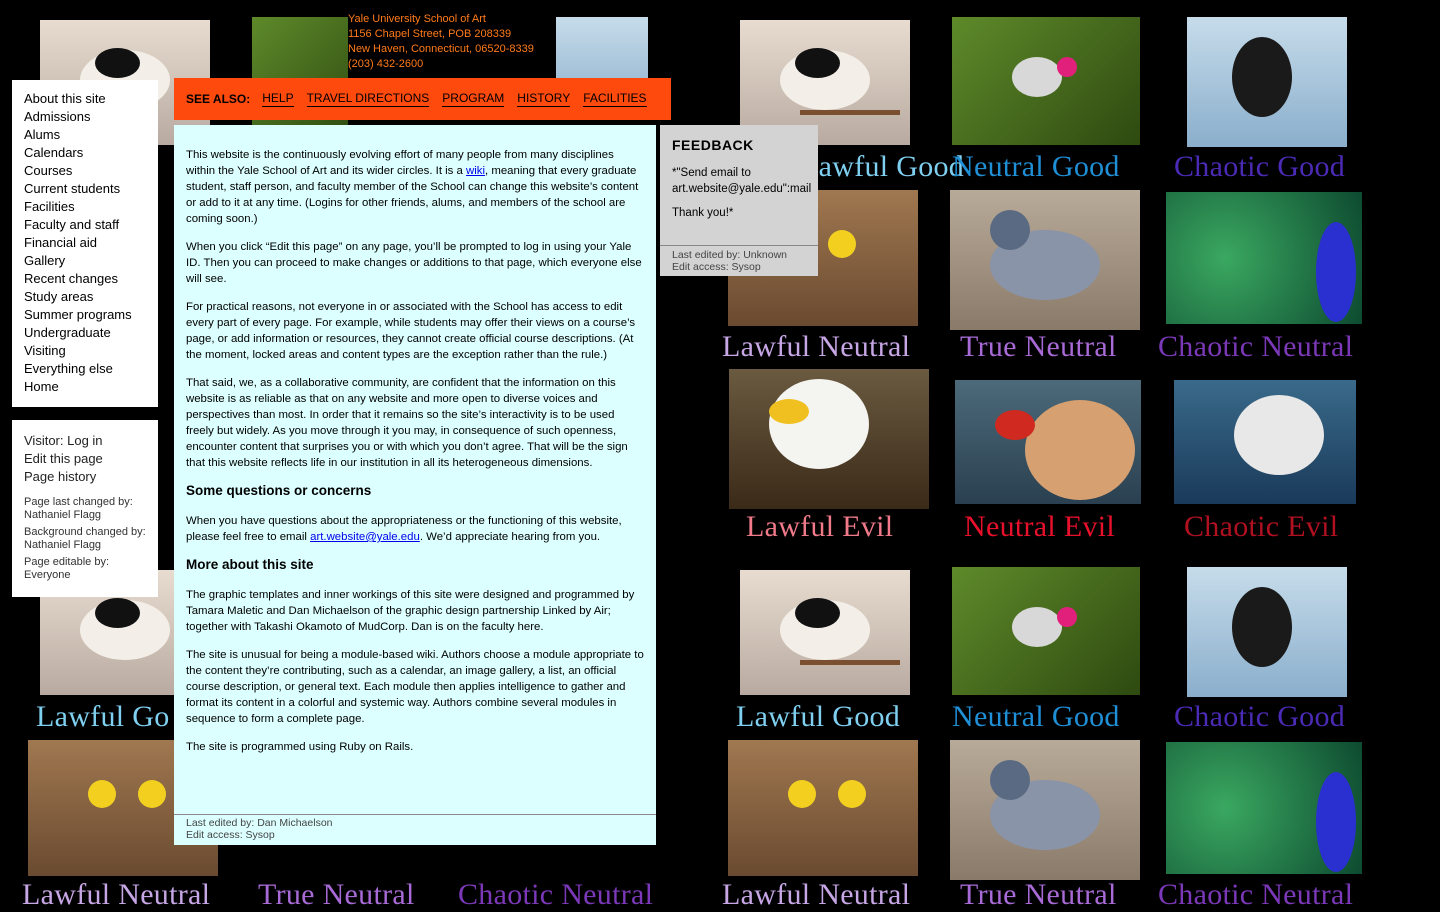 The height and width of the screenshot is (912, 1440). I want to click on changed-by-label: Page last changed by:, so click(78, 502).